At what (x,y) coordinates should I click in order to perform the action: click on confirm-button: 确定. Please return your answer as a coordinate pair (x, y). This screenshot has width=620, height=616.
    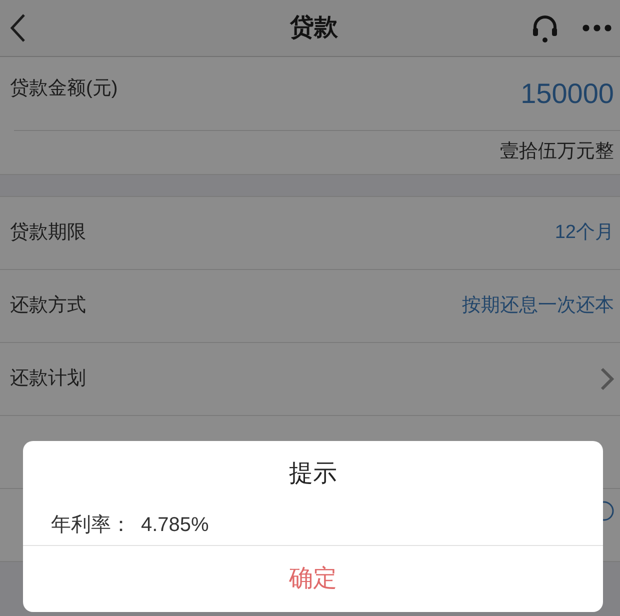
    Looking at the image, I should click on (313, 578).